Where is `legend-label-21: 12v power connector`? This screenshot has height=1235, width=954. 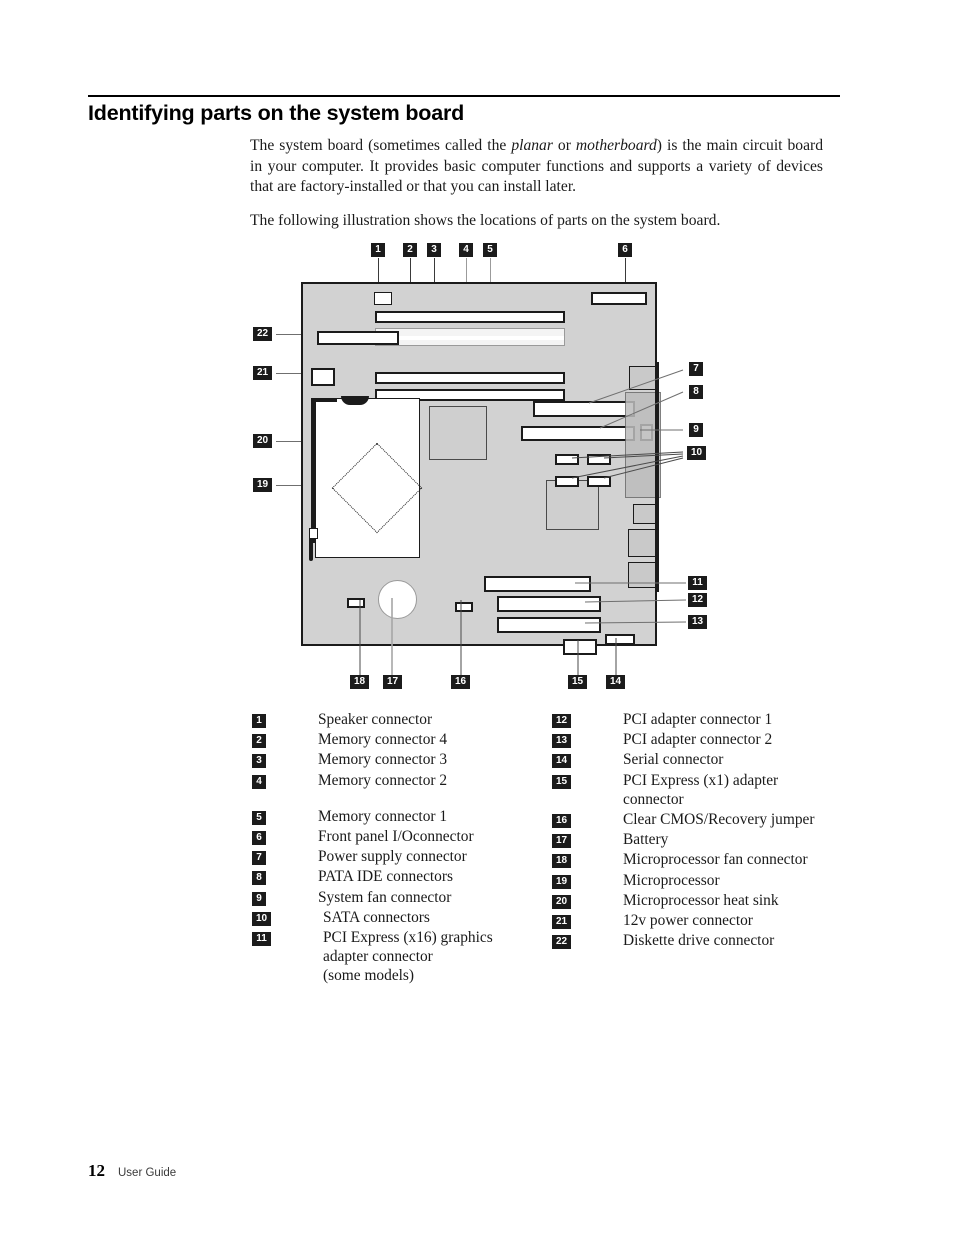
legend-label-21: 12v power connector is located at coordinates (688, 921).